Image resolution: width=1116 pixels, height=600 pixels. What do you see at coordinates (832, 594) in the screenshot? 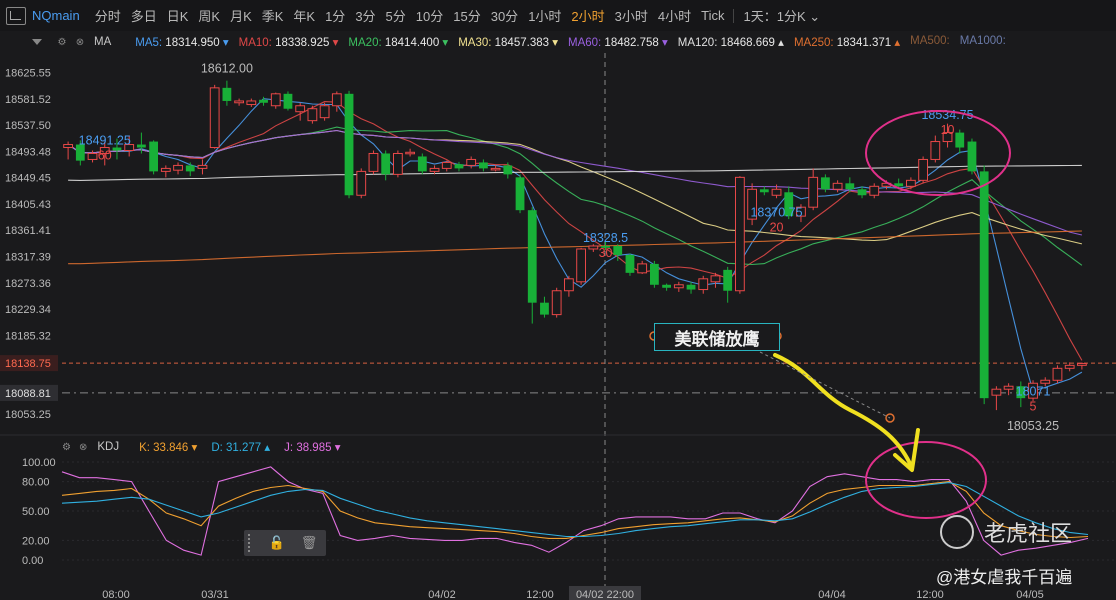
I see `time-tick-5: 04/04` at bounding box center [832, 594].